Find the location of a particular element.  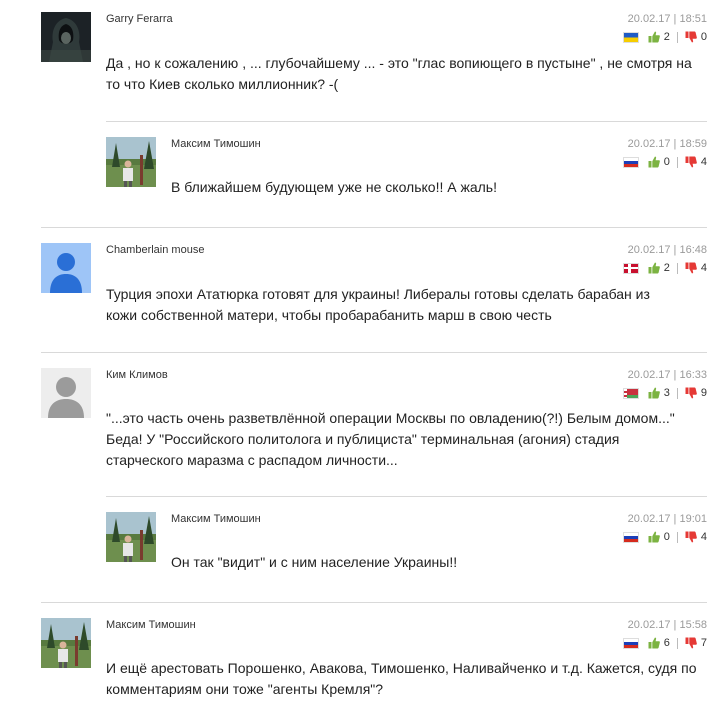

dislike-count: 9 is located at coordinates (703, 393).